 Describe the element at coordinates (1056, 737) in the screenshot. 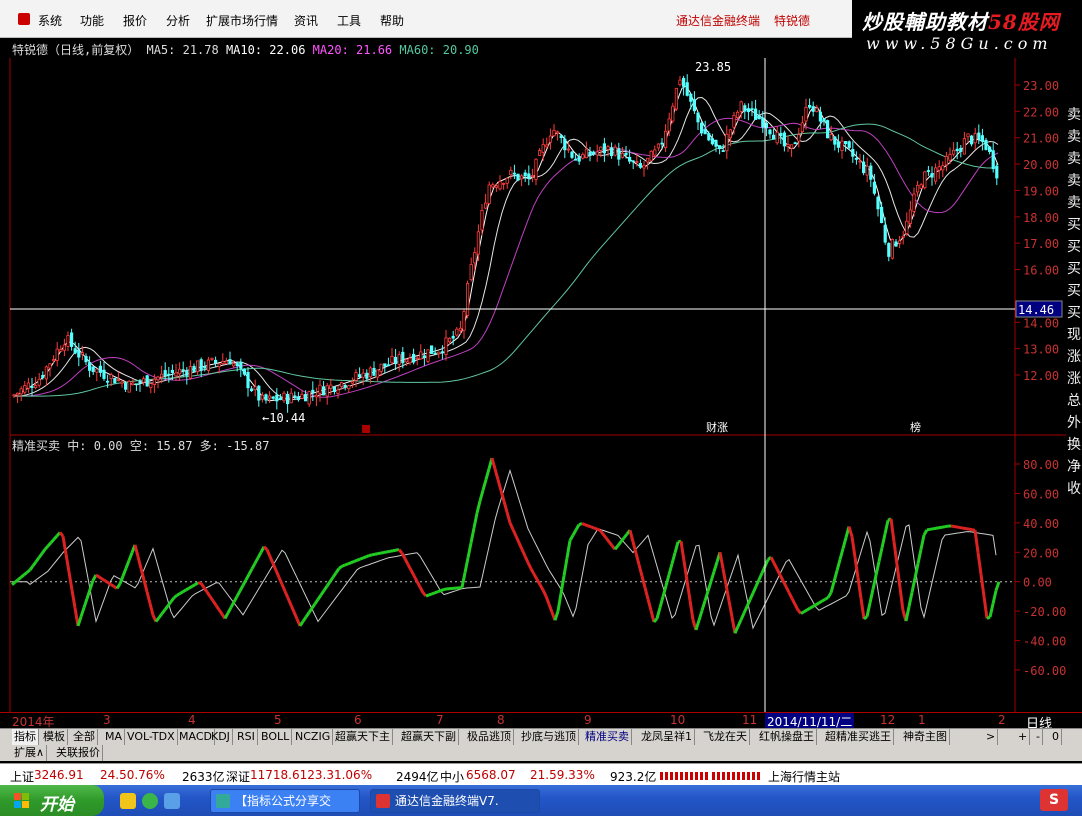

I see `tab-control-3: 0` at that location.